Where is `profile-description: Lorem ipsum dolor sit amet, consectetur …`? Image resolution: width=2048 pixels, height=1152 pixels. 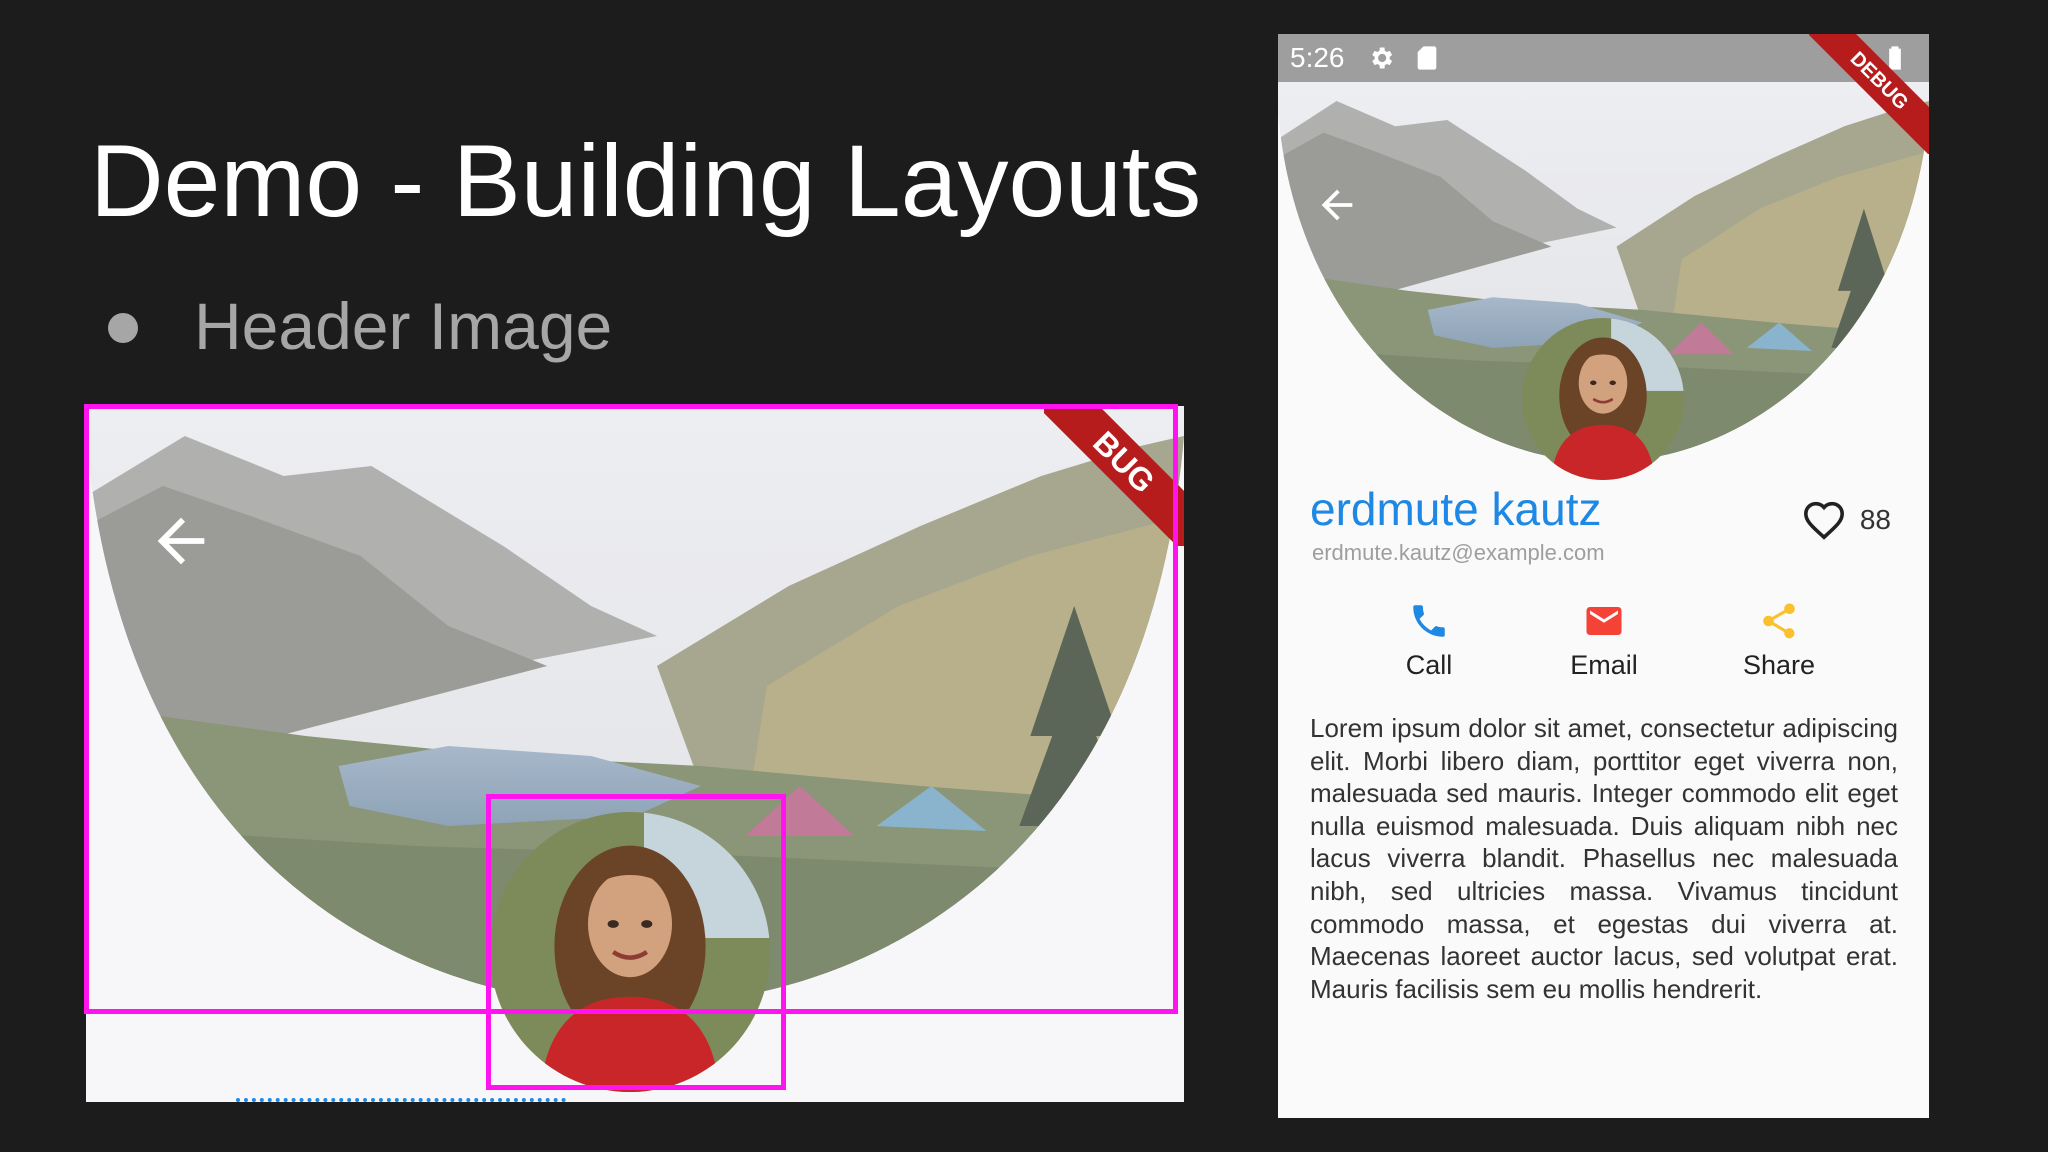 profile-description: Lorem ipsum dolor sit amet, consectetur … is located at coordinates (1604, 858).